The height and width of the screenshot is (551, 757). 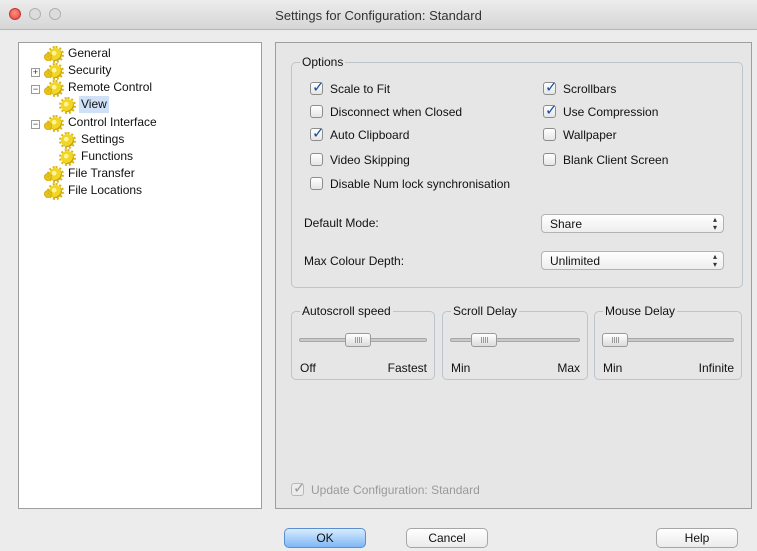 I want to click on mouse-delay-group: Mouse Delay Min Infinite, so click(x=668, y=341).